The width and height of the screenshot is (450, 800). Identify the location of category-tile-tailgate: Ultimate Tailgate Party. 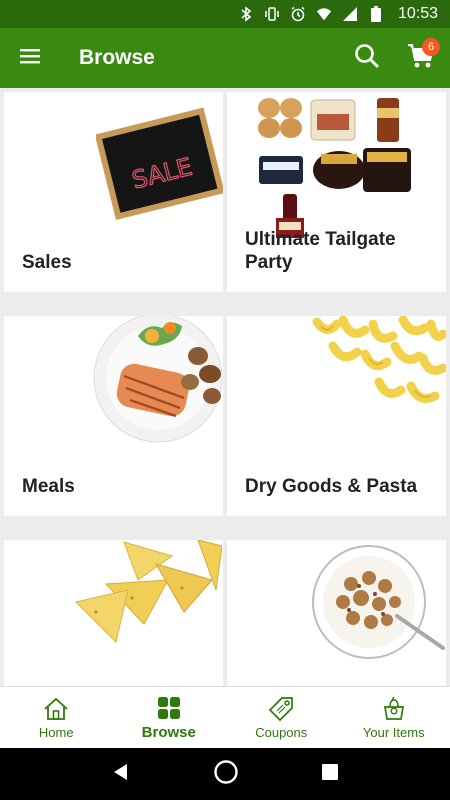
(336, 192).